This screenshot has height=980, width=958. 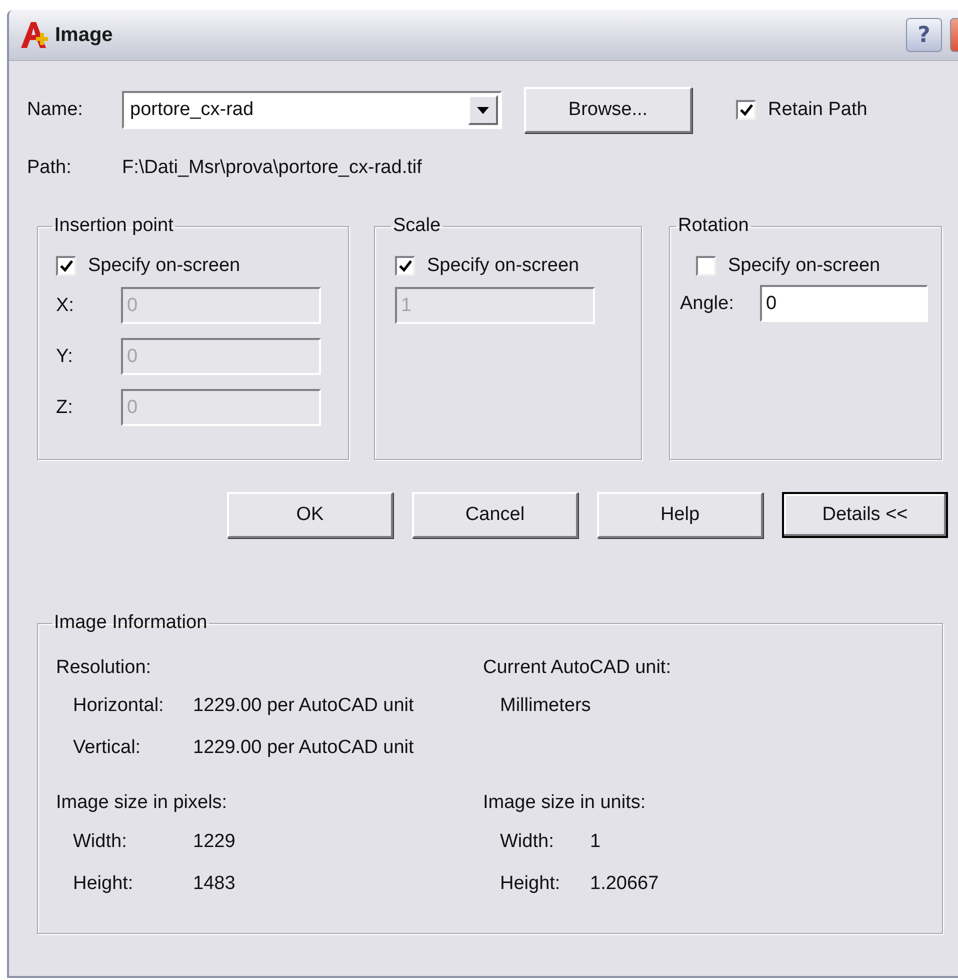 I want to click on group-title: Scale, so click(x=417, y=226).